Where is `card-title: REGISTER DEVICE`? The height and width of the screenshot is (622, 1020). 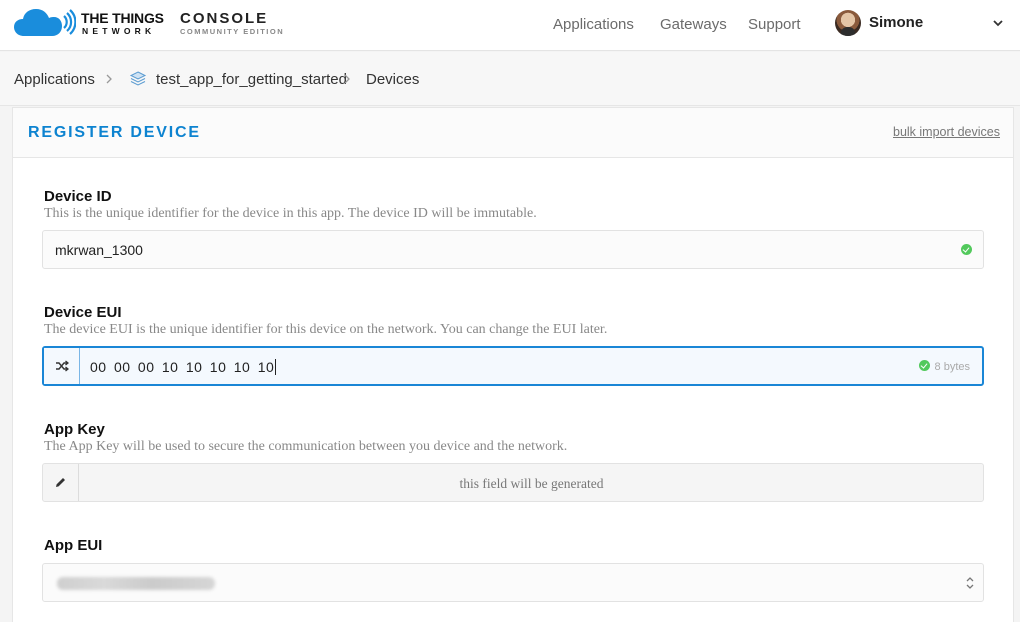 card-title: REGISTER DEVICE is located at coordinates (114, 132).